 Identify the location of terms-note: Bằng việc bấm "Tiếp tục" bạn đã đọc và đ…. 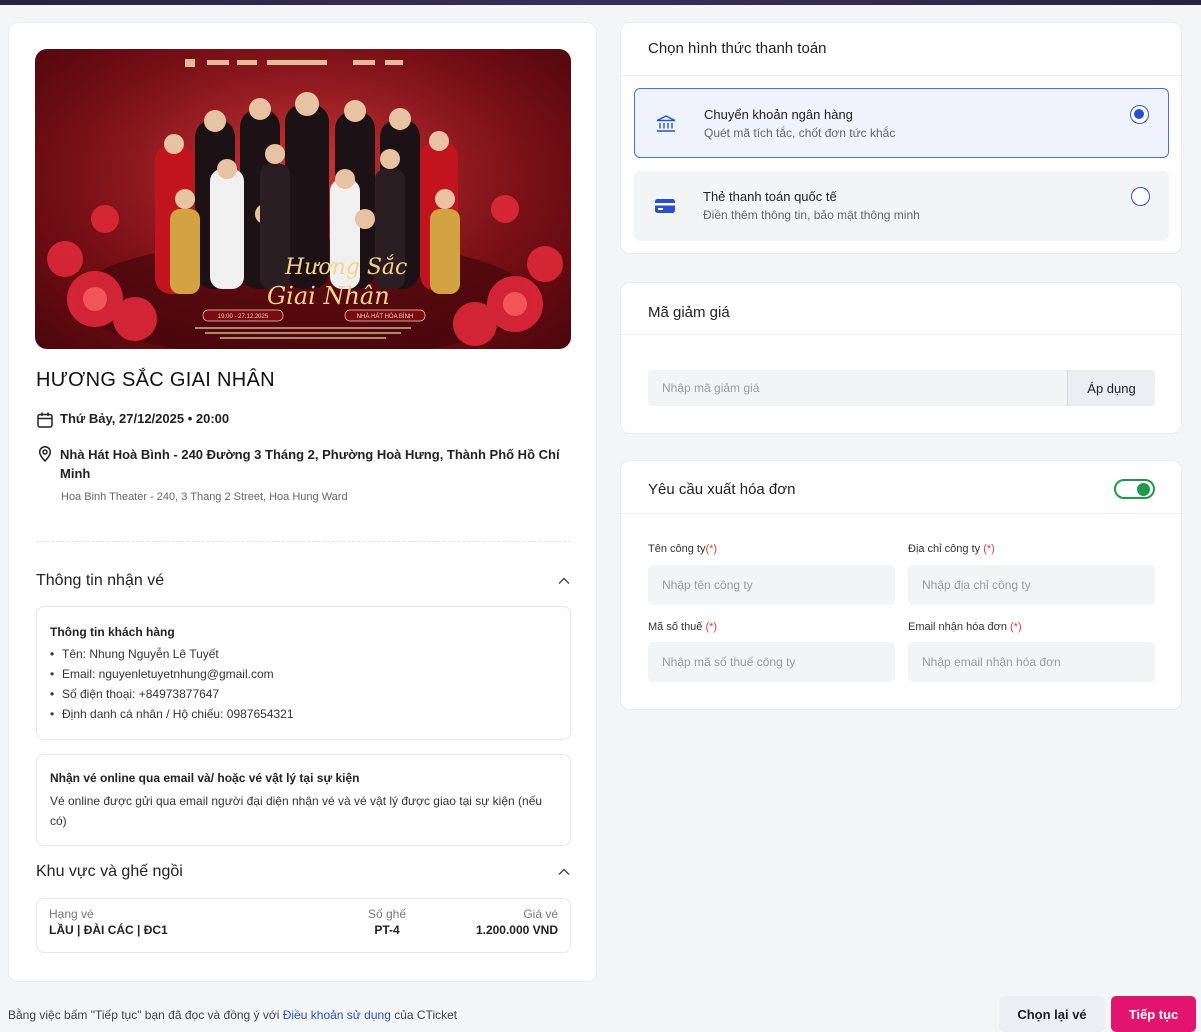
(232, 1015).